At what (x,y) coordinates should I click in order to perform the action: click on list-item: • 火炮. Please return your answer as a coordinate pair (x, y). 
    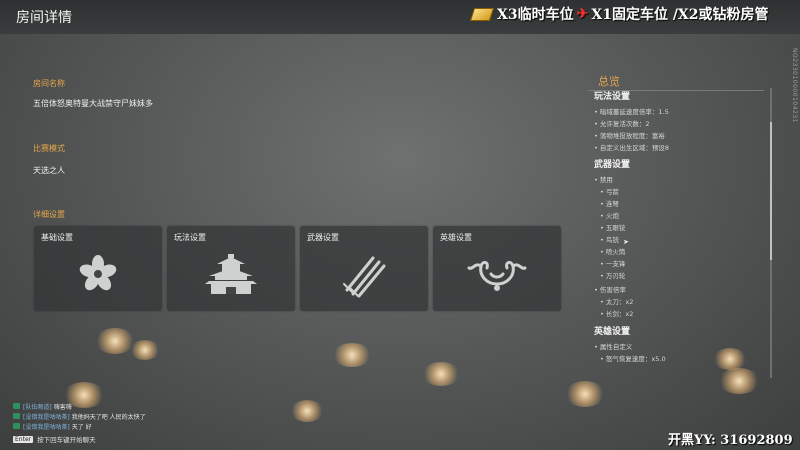
    Looking at the image, I should click on (609, 216).